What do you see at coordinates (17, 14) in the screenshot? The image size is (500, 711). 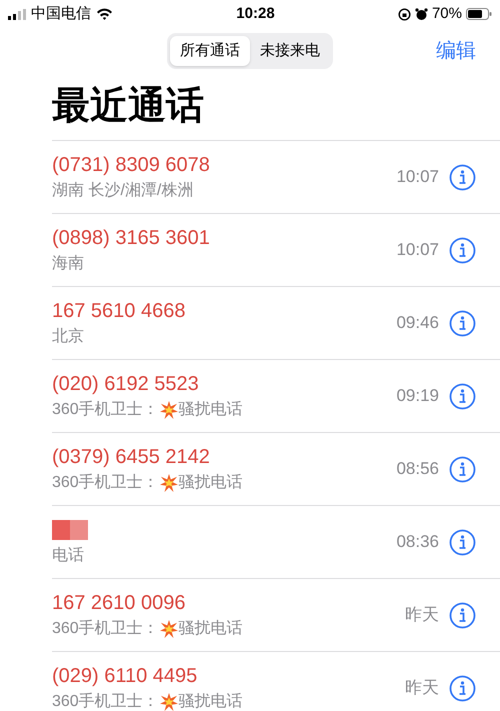 I see `signal-icon` at bounding box center [17, 14].